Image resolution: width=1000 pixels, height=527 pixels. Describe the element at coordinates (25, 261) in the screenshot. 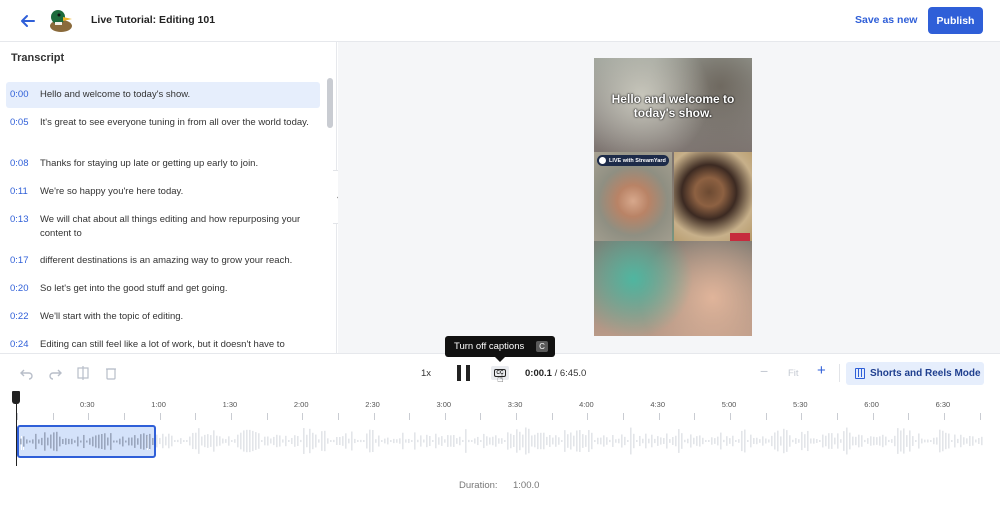

I see `transcript-timestamp: 0:17` at that location.